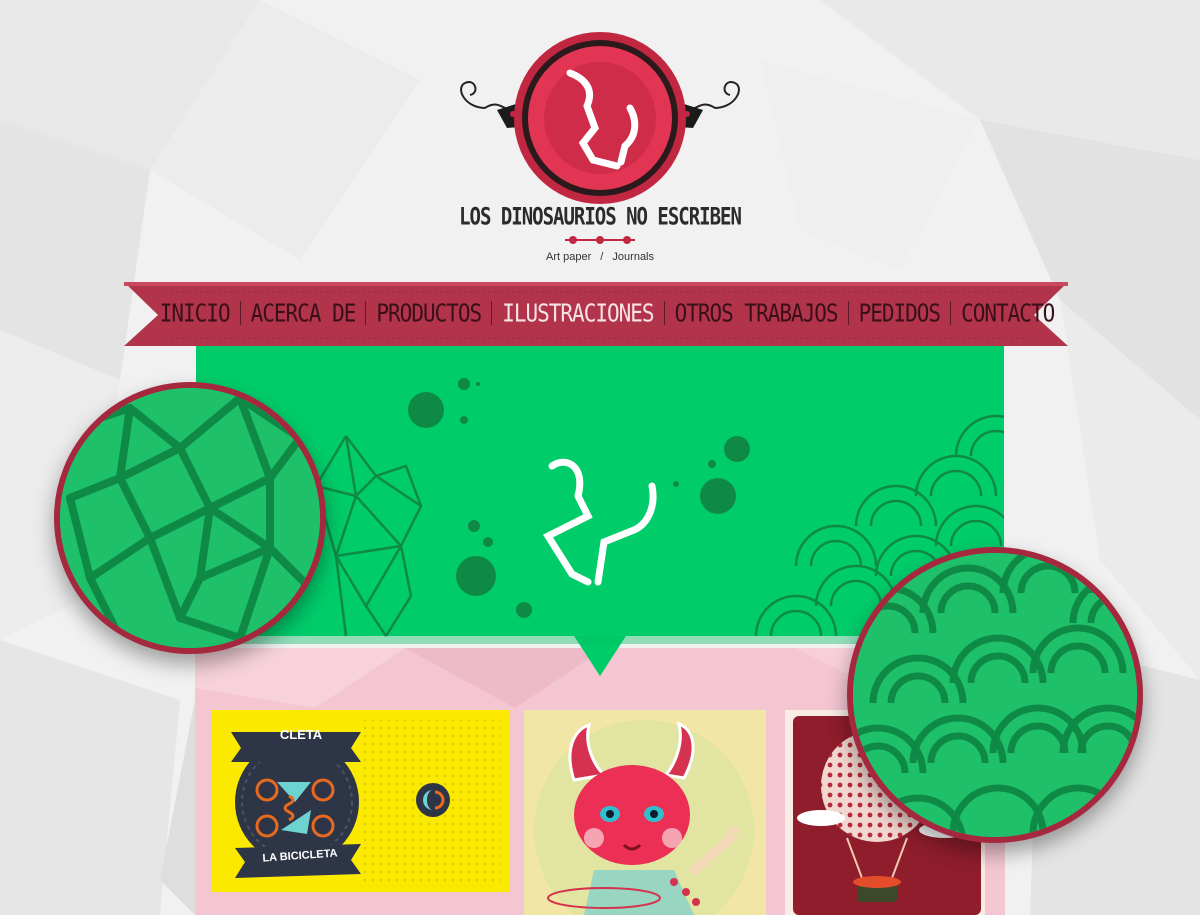 The height and width of the screenshot is (915, 1200). I want to click on nav-acerca-de: ACERCA DE, so click(303, 313).